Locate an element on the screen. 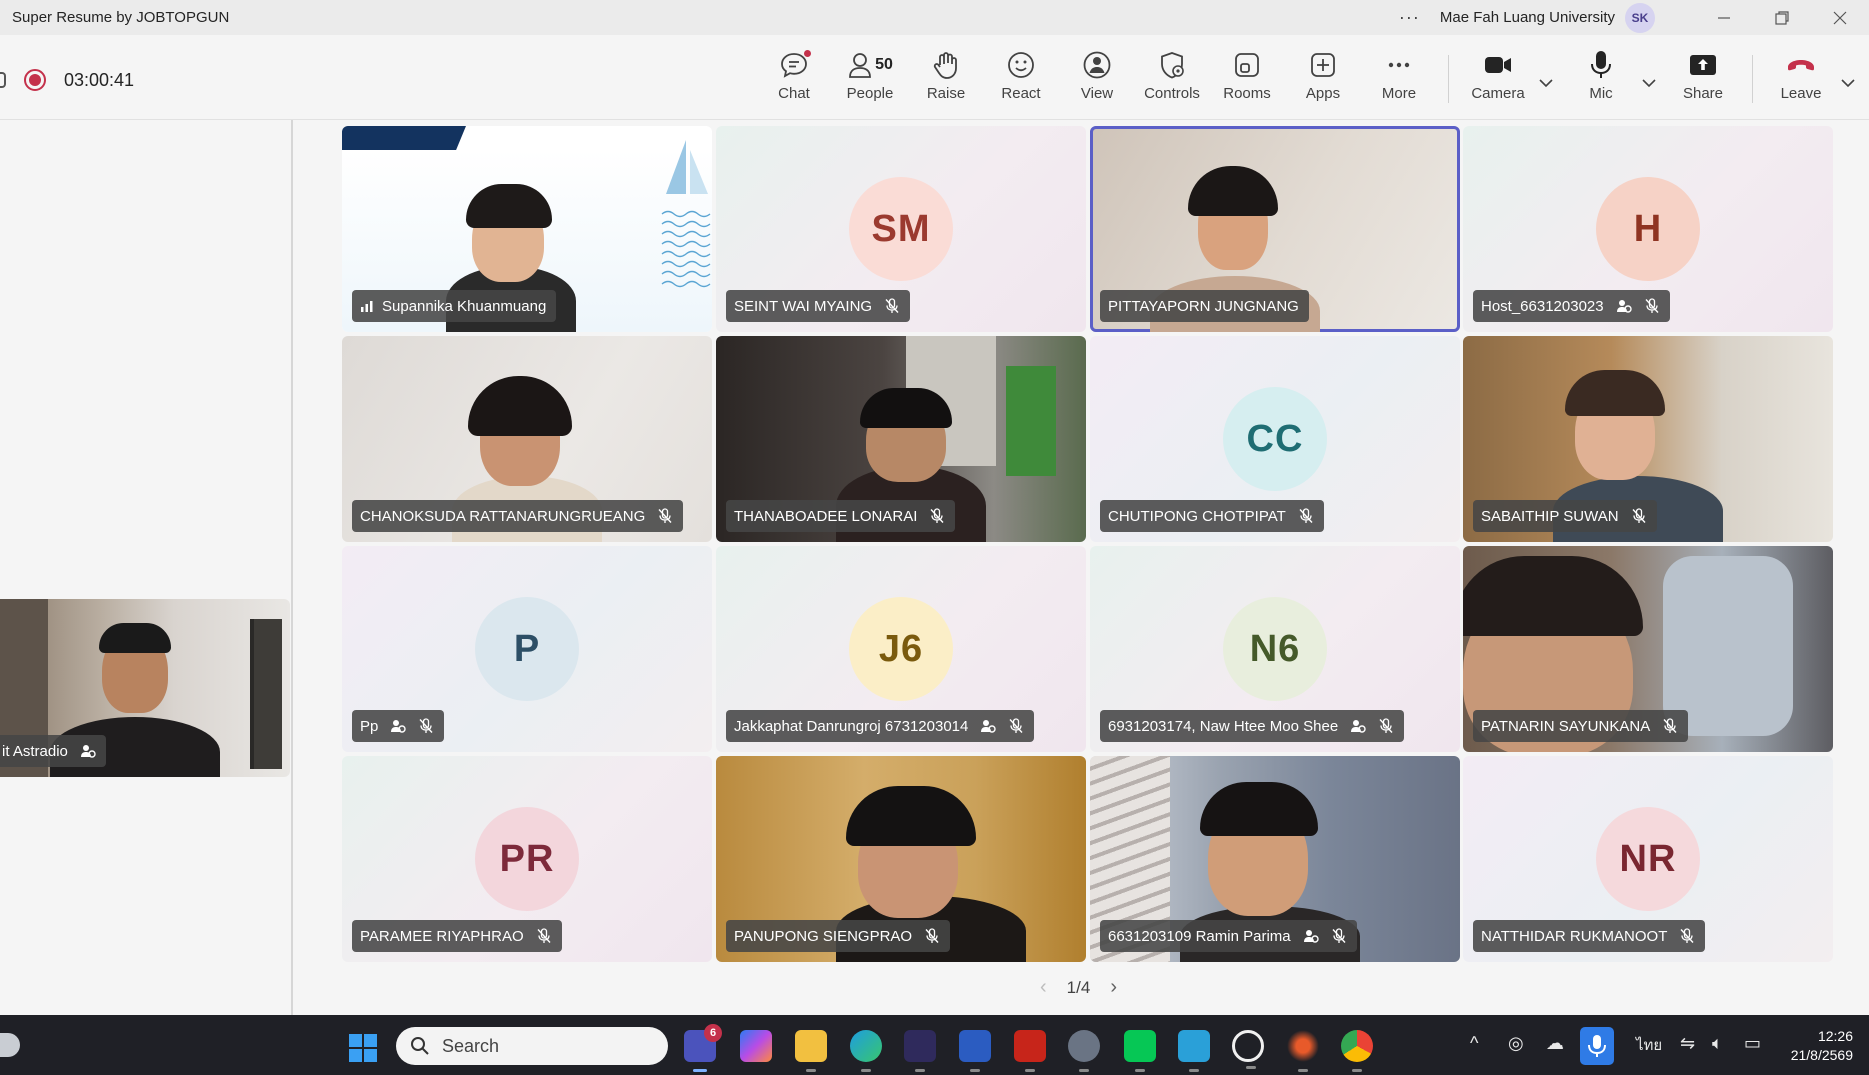 The height and width of the screenshot is (1075, 1869). taskbar-clock: 12:26 21/8/2569 is located at coordinates (1822, 1046).